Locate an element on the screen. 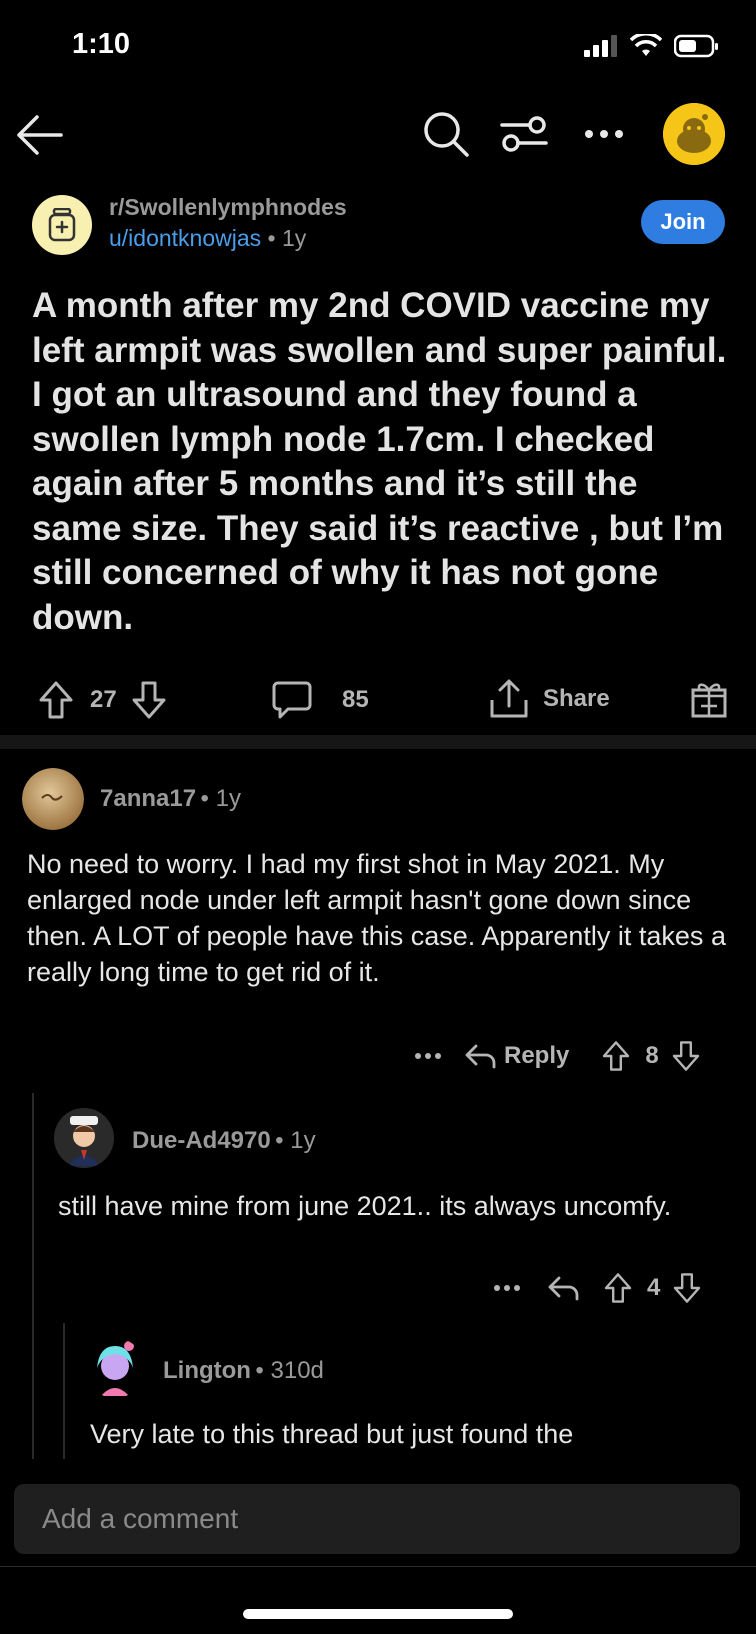 Image resolution: width=756 pixels, height=1634 pixels. back-arrow-icon is located at coordinates (40, 135).